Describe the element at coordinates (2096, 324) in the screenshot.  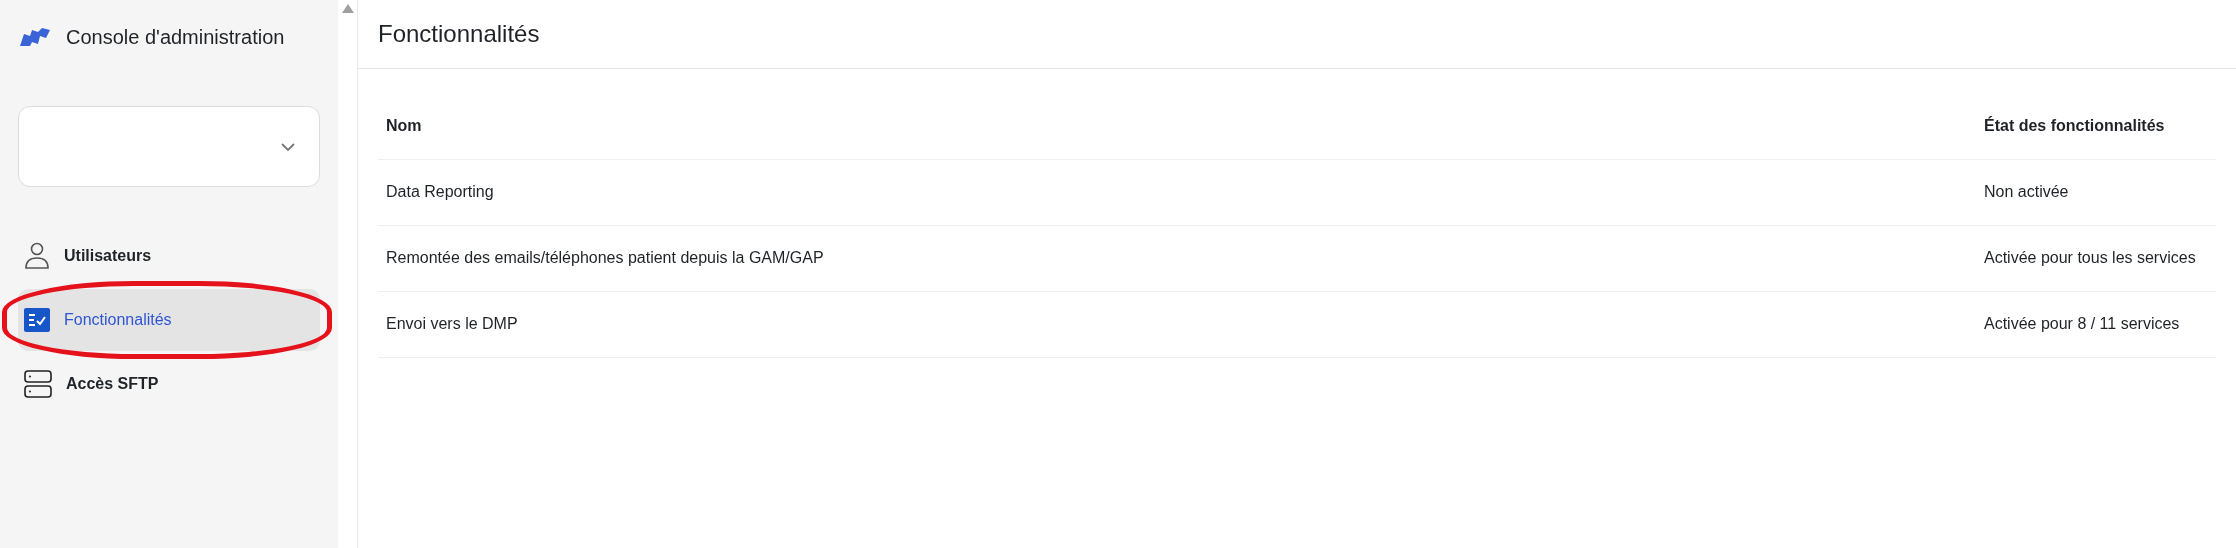
I see `table-cell: Activée pour 8 / 11 services` at that location.